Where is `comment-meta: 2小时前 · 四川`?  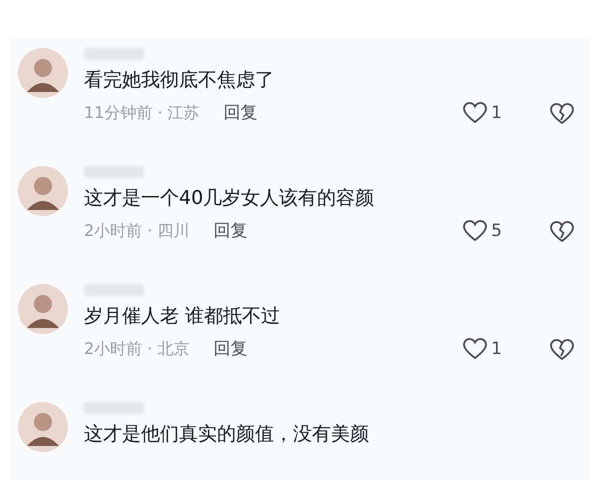 comment-meta: 2小时前 · 四川 is located at coordinates (137, 231).